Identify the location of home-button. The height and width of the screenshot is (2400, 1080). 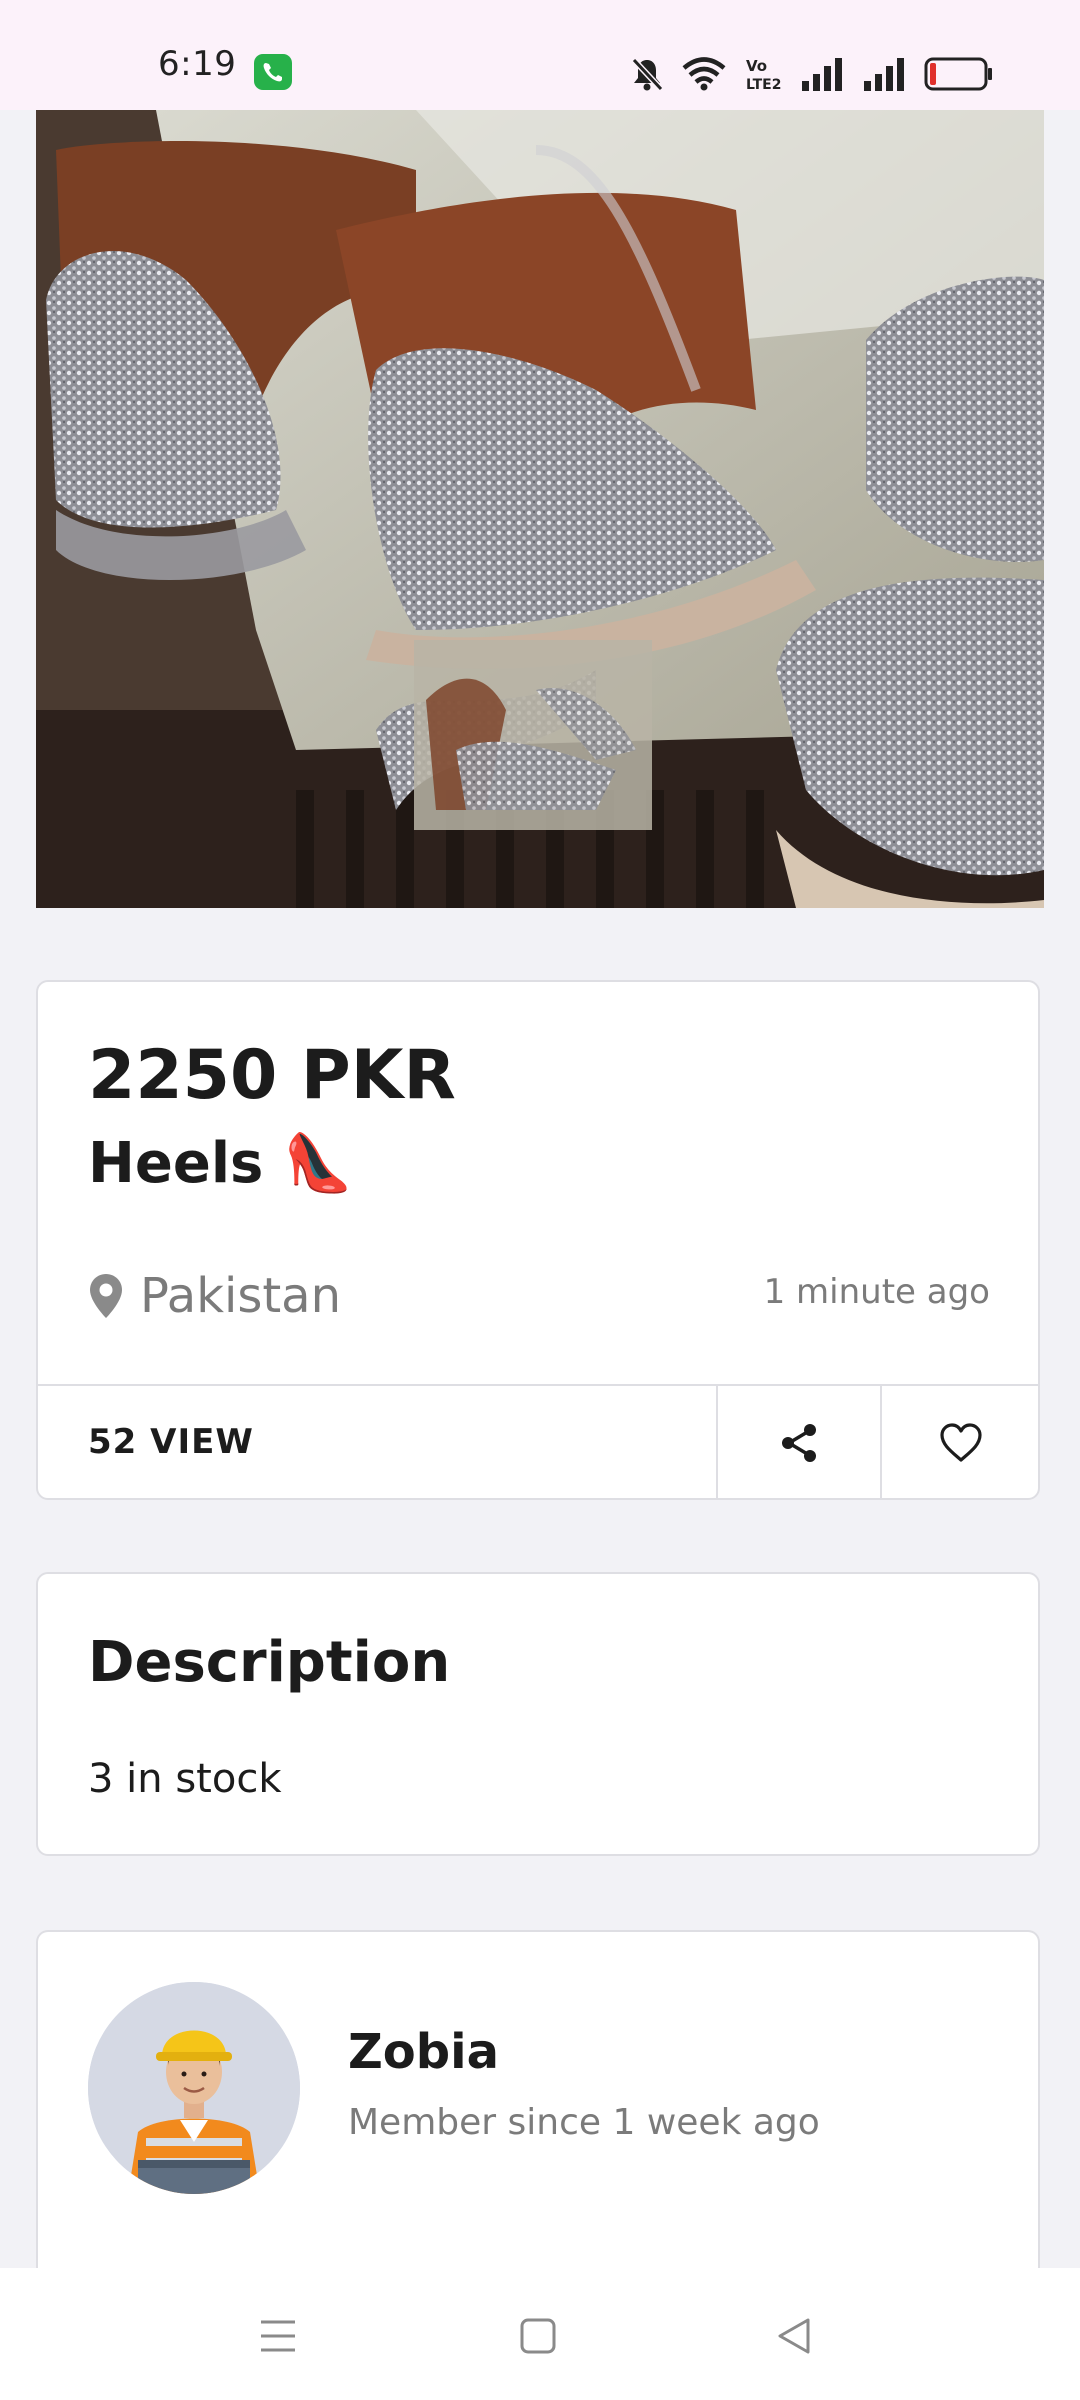
(538, 2336).